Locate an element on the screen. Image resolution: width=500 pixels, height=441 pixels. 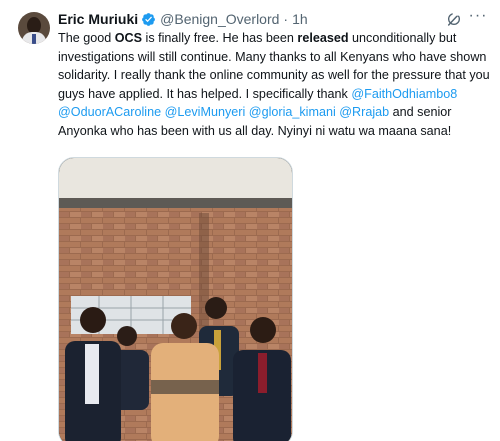
tweet-timestamp: 1h is located at coordinates (300, 19).